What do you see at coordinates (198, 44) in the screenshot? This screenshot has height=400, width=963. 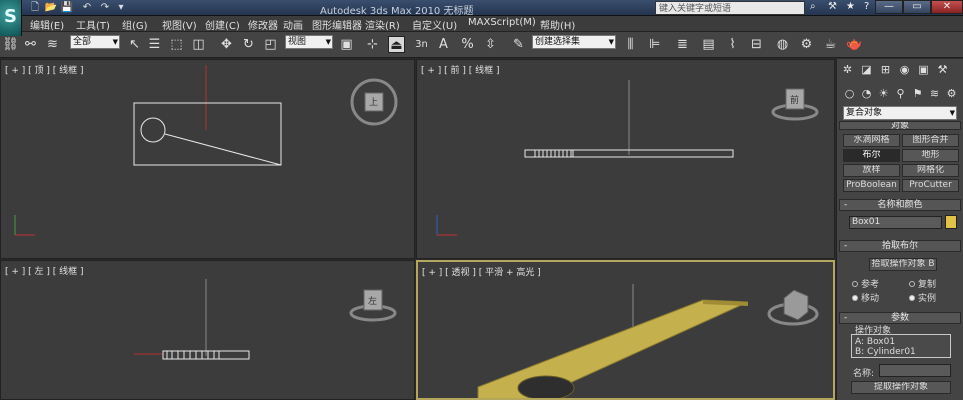 I see `window-crossing-icon: ◫` at bounding box center [198, 44].